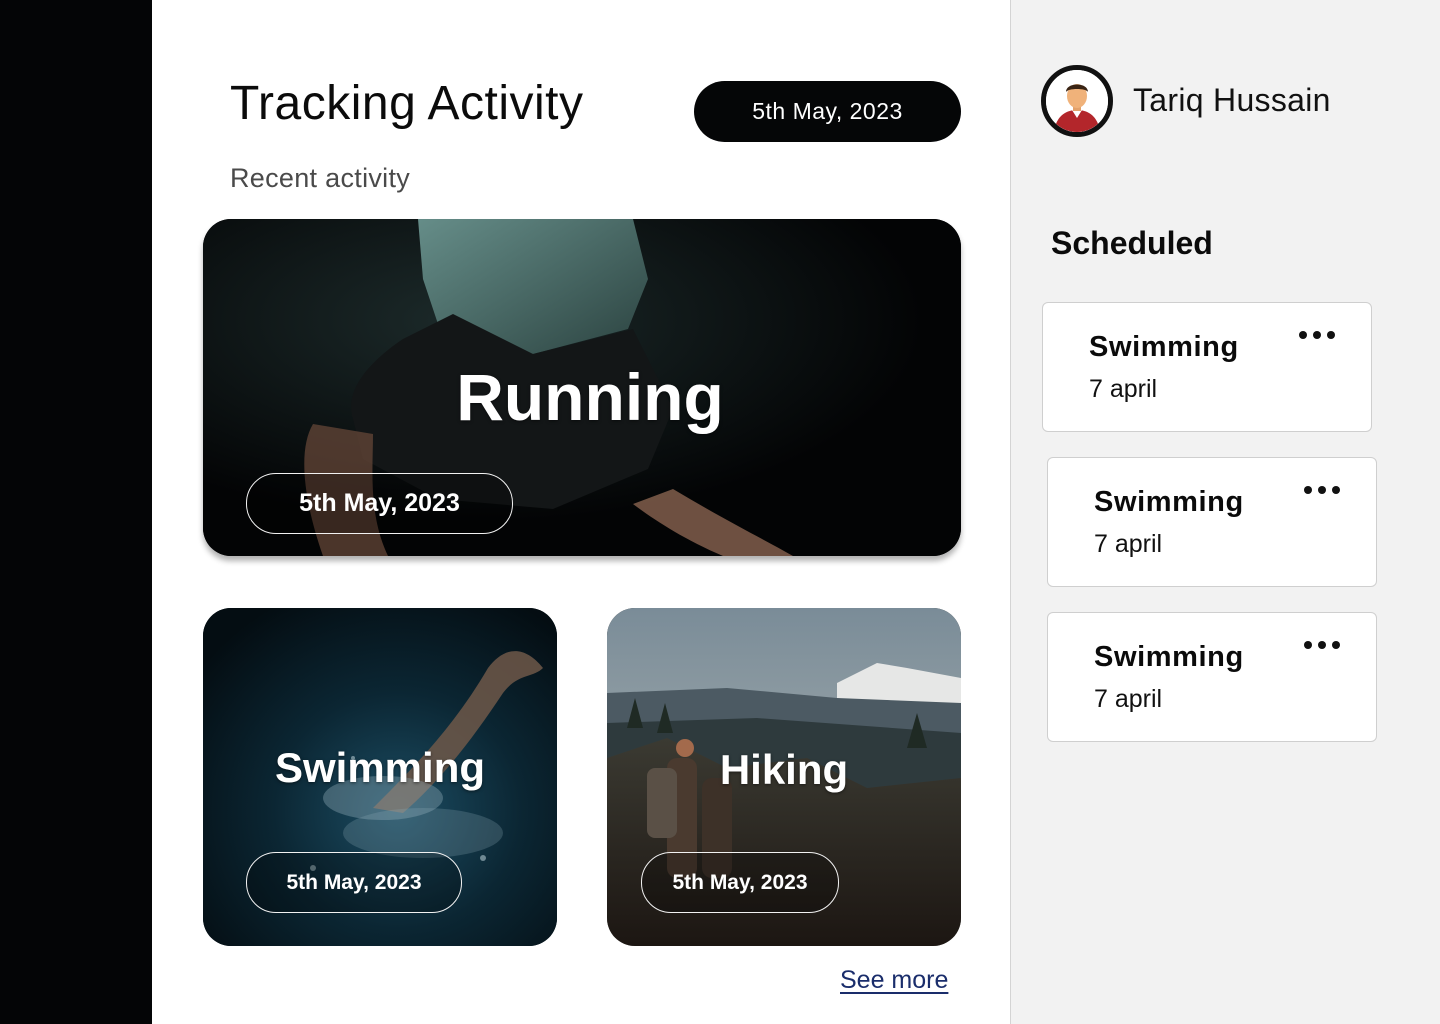 The height and width of the screenshot is (1024, 1440). I want to click on activity-card-swimming: Swimming 5th May, 2023, so click(380, 777).